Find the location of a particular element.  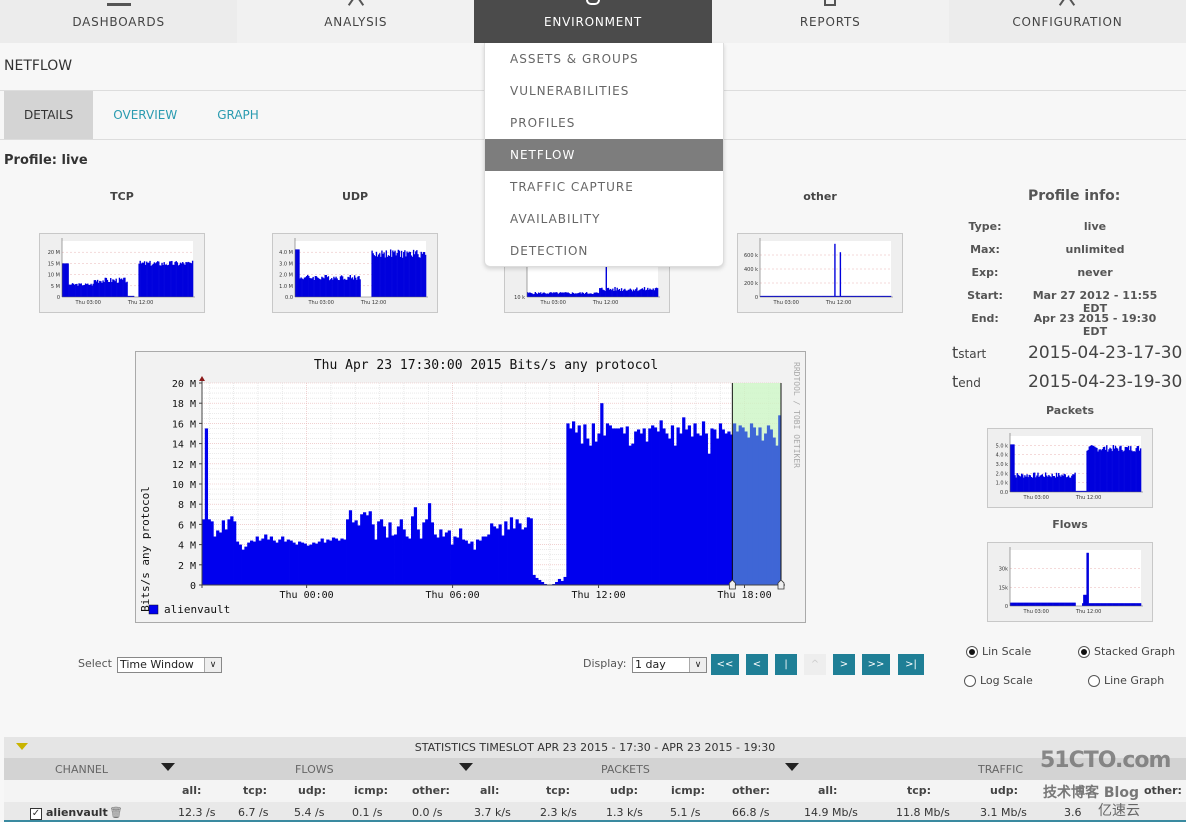

tstart-value: 2015-04-23-17-30 is located at coordinates (1105, 353).